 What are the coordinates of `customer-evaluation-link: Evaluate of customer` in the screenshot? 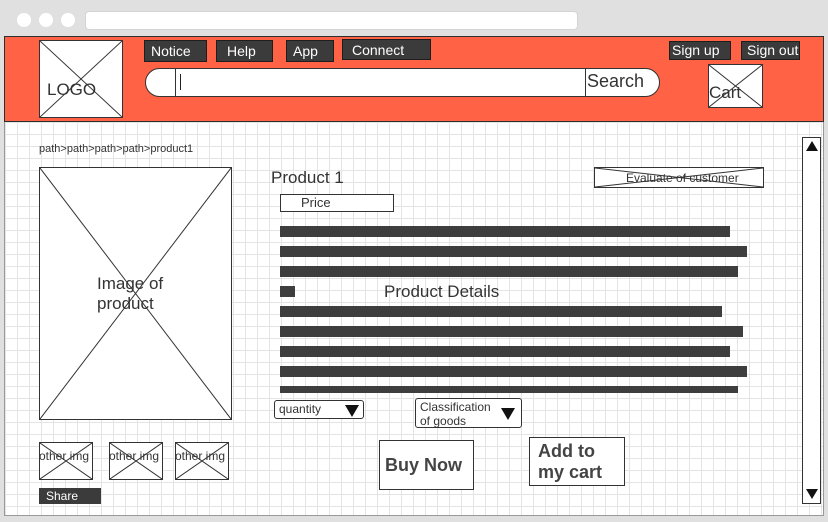 It's located at (679, 177).